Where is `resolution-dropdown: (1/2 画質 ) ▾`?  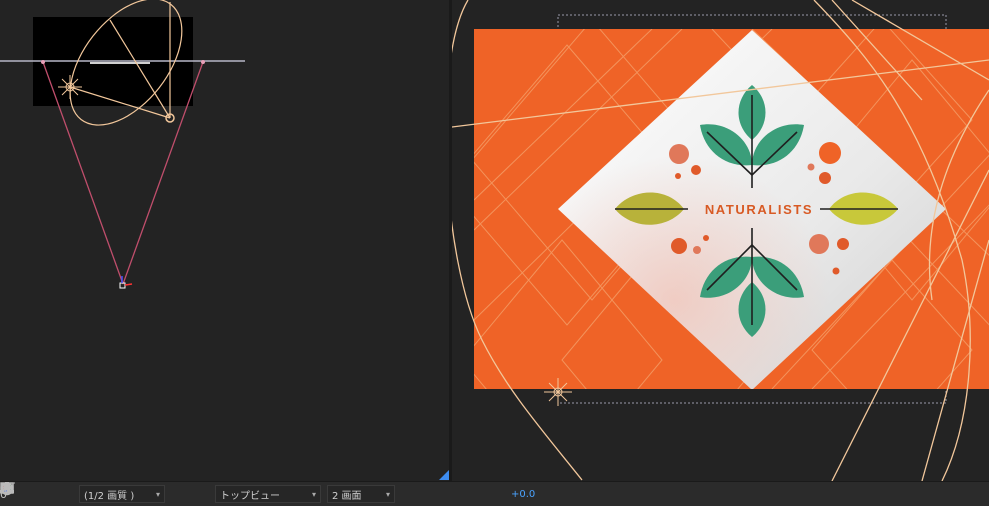
resolution-dropdown: (1/2 画質 ) ▾ is located at coordinates (122, 494).